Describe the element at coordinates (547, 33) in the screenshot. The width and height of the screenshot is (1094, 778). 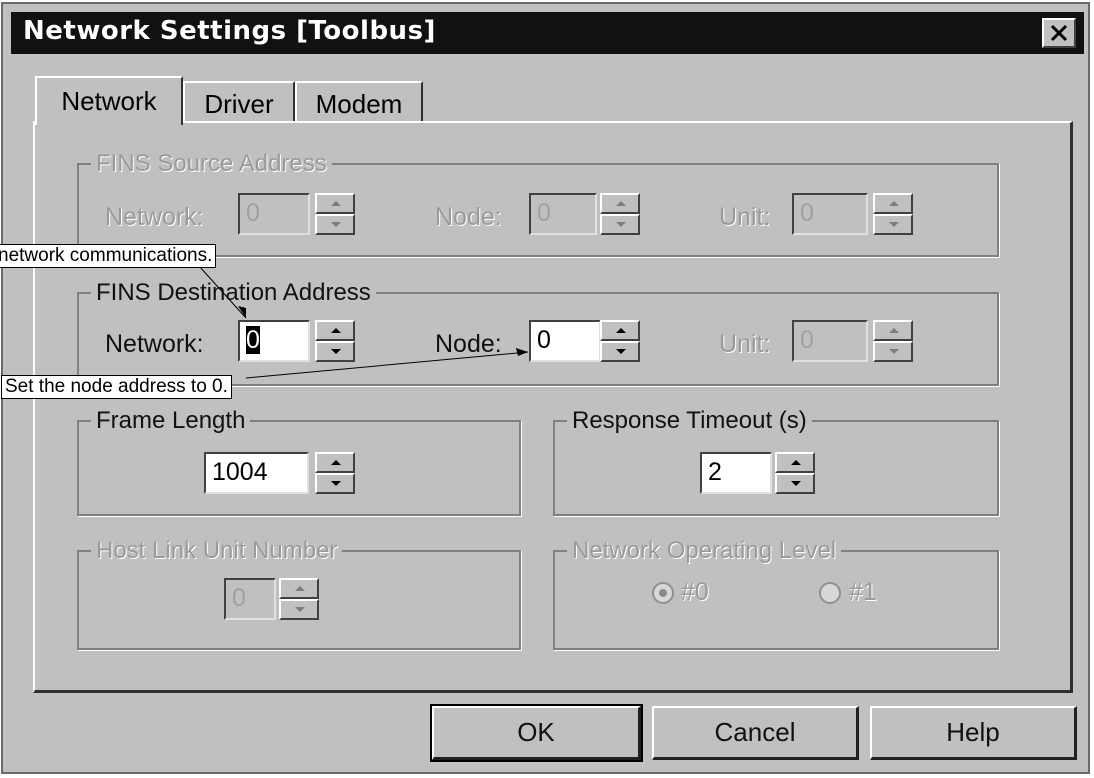
I see `title-bar: Network Settings [Toolbus]` at that location.